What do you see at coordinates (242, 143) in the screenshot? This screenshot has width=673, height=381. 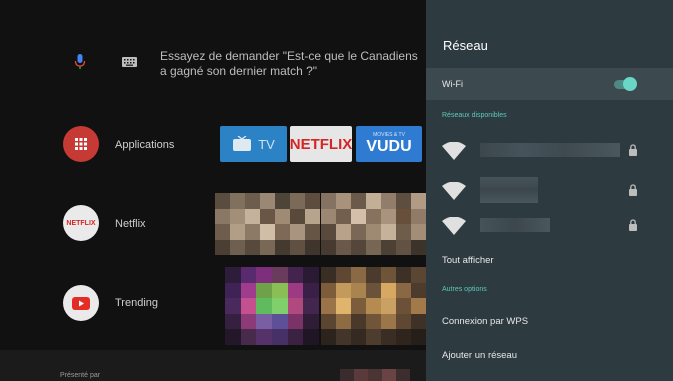 I see `tv-icon` at bounding box center [242, 143].